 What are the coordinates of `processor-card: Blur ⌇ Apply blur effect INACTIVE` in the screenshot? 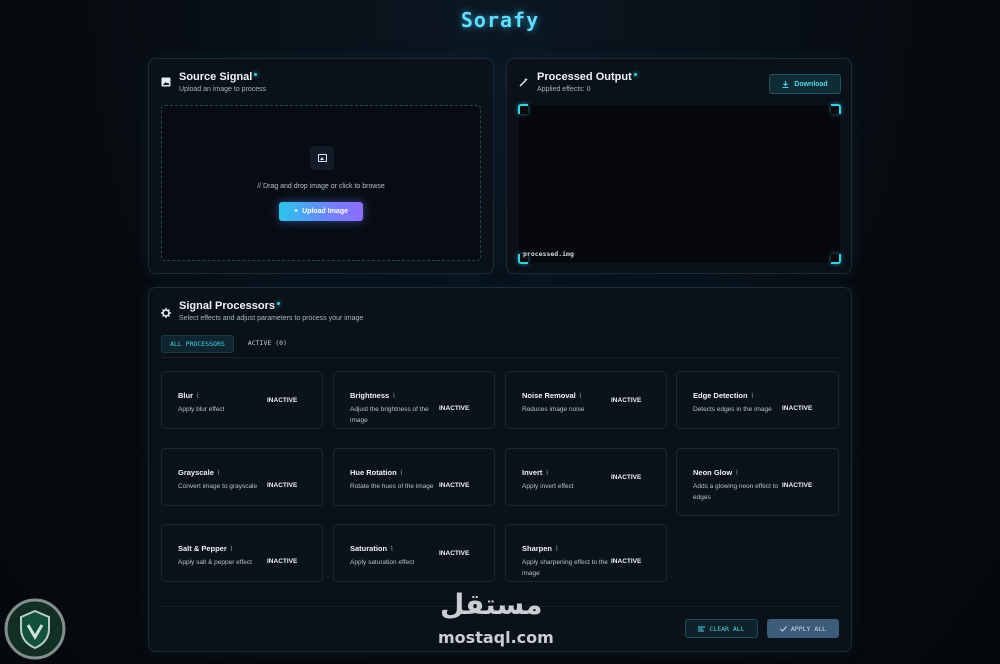 It's located at (242, 400).